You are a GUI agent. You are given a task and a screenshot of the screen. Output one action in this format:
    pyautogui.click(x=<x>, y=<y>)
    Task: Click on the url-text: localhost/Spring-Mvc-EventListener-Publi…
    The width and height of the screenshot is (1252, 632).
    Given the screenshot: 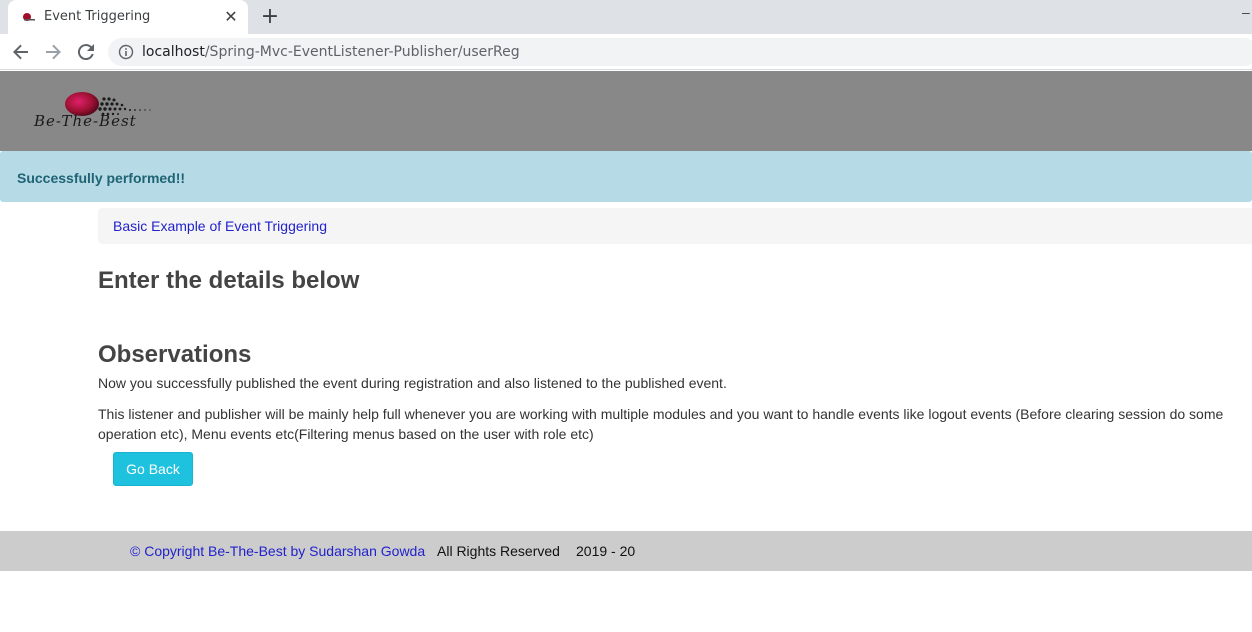 What is the action you would take?
    pyautogui.click(x=331, y=52)
    